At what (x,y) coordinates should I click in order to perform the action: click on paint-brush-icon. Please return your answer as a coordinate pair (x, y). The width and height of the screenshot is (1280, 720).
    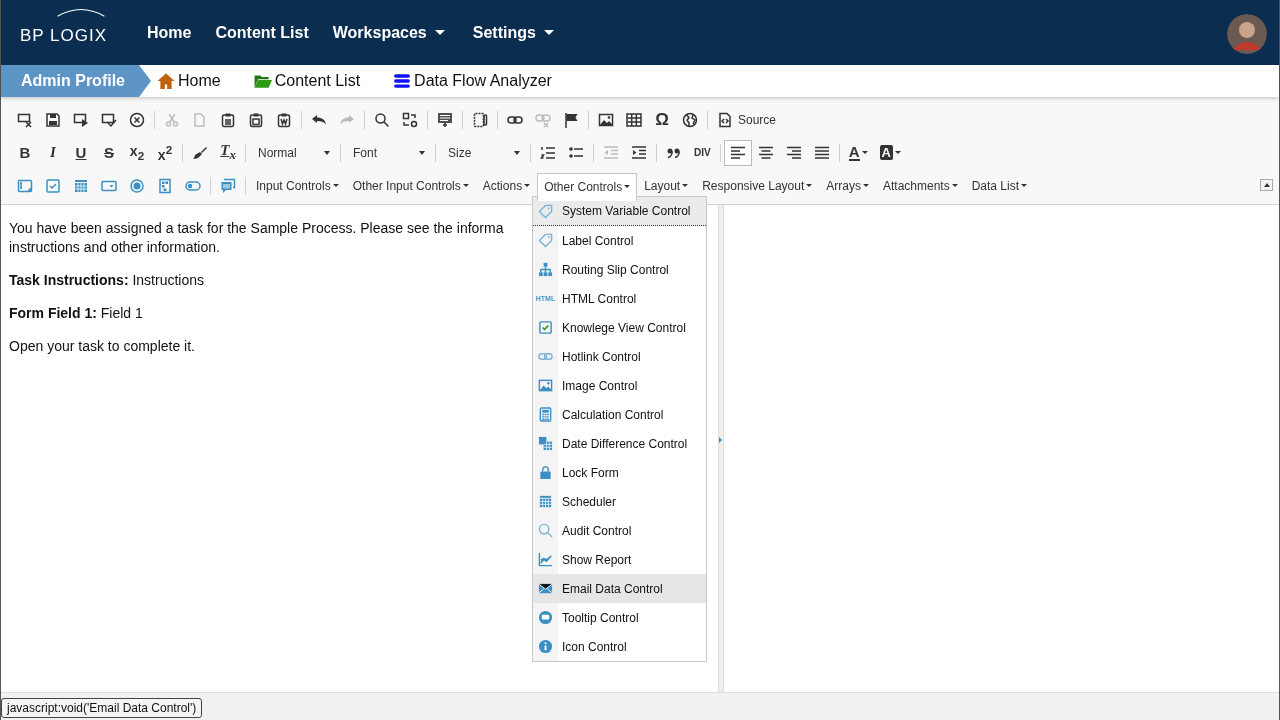
    Looking at the image, I should click on (200, 152).